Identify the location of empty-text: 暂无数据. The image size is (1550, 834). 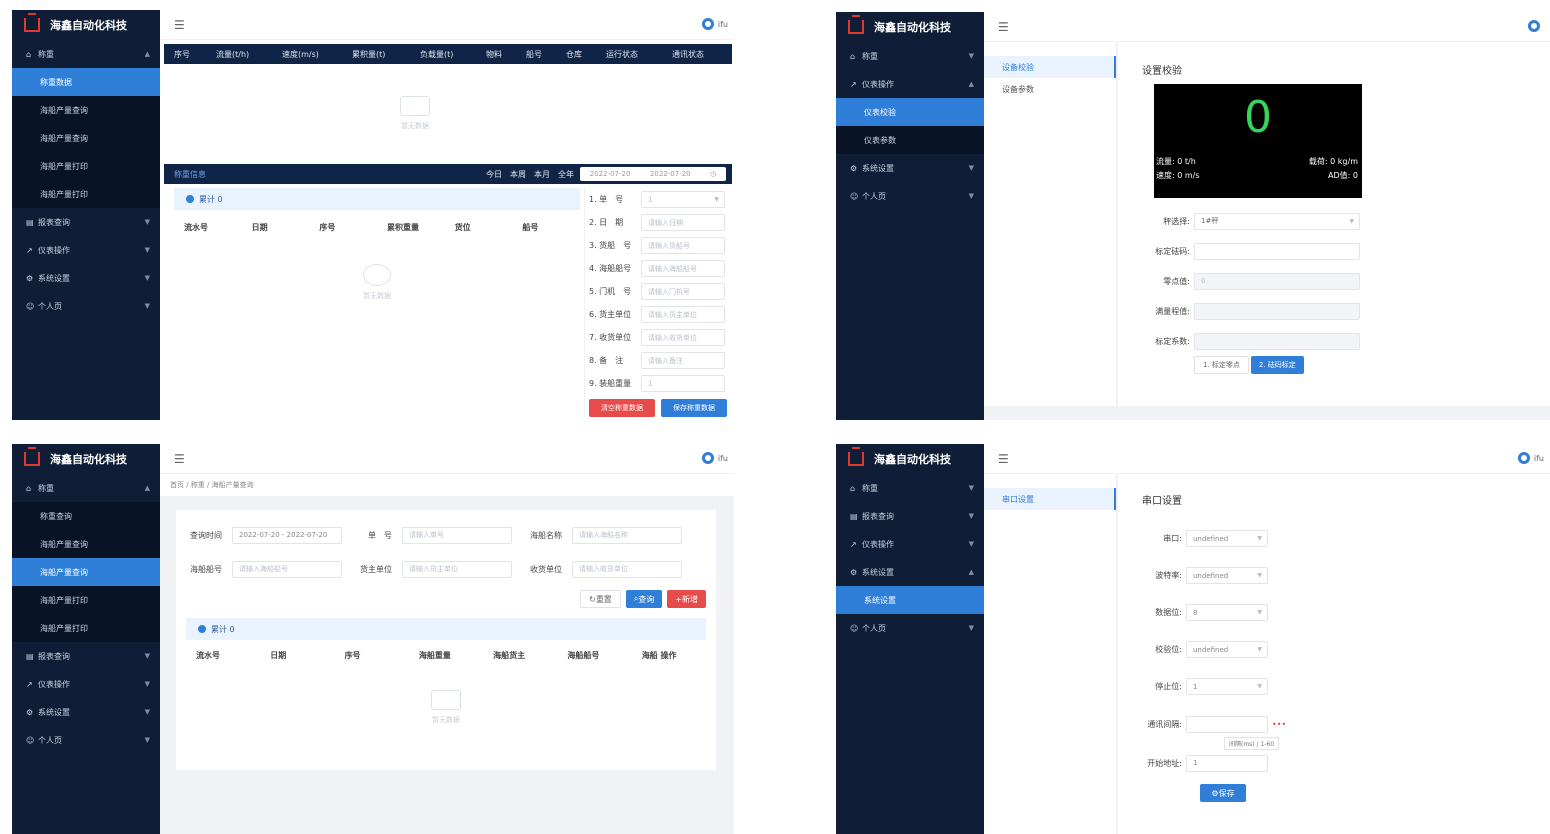
(377, 296).